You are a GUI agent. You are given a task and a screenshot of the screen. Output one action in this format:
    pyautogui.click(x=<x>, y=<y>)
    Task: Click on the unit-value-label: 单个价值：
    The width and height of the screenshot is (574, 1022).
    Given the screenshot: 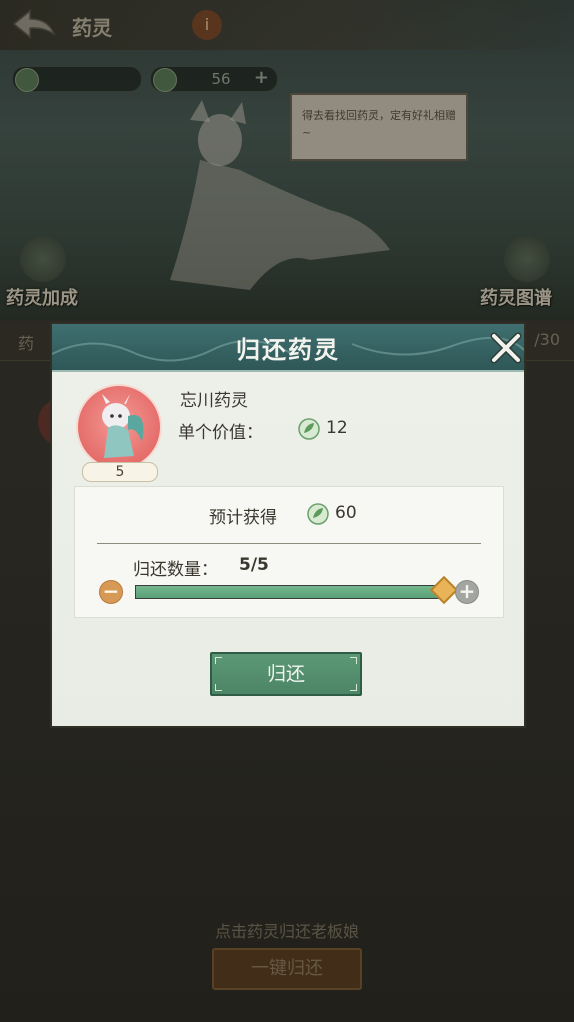 What is the action you would take?
    pyautogui.click(x=220, y=433)
    